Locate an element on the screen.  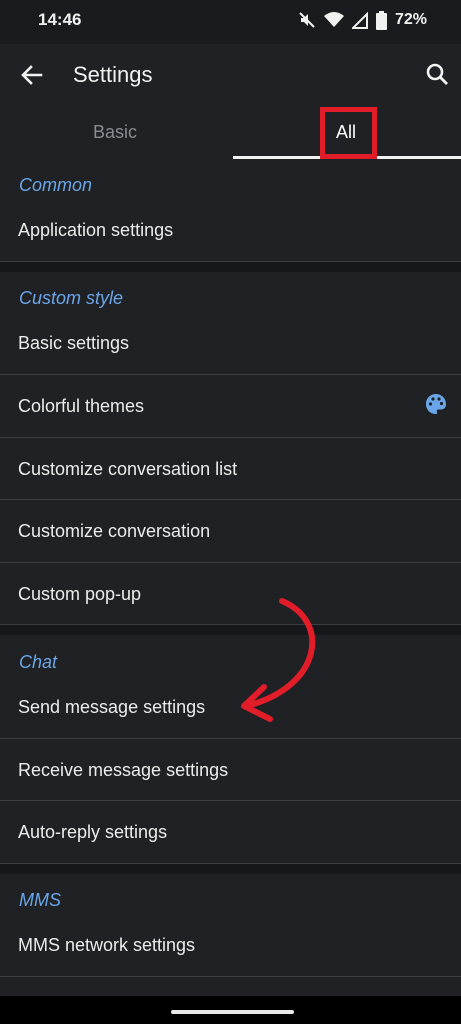
search-icon is located at coordinates (438, 75).